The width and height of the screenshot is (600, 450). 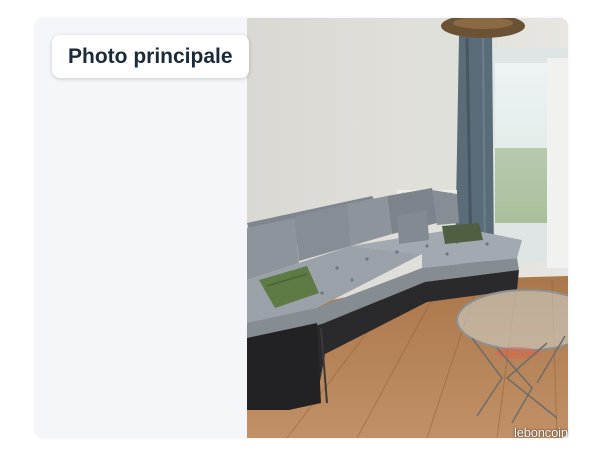 What do you see at coordinates (541, 432) in the screenshot?
I see `leboncoin-watermark: leboncoin` at bounding box center [541, 432].